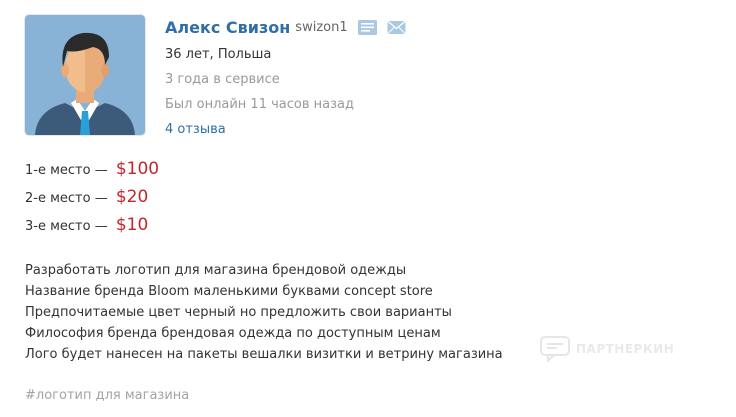 Image resolution: width=736 pixels, height=417 pixels. Describe the element at coordinates (66, 226) in the screenshot. I see `prize-place: 3-е место —` at that location.